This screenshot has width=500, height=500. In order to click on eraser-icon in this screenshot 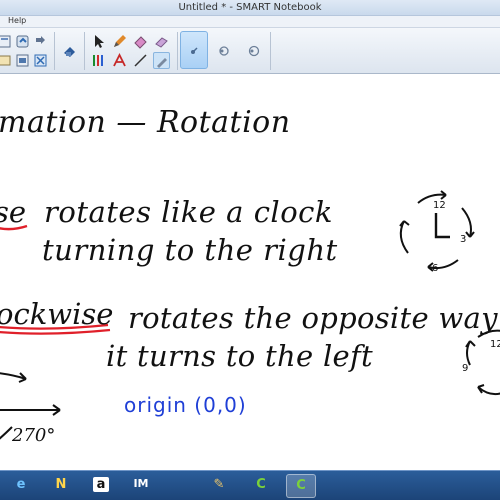, I will do `click(140, 41)`.